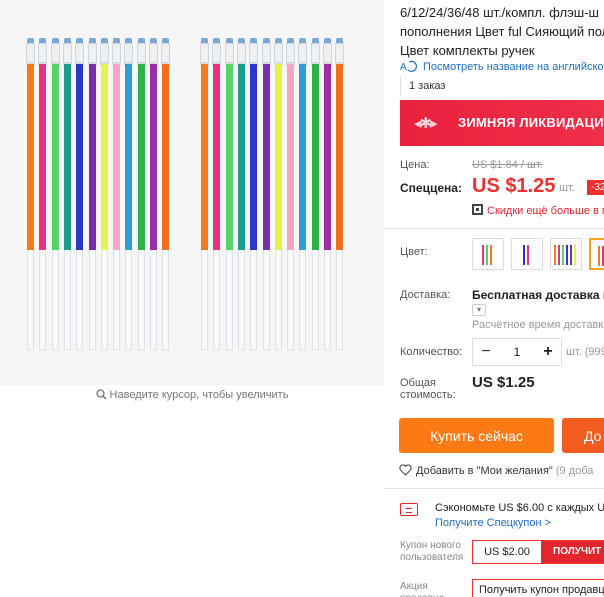 Image resolution: width=604 pixels, height=597 pixels. Describe the element at coordinates (574, 471) in the screenshot. I see `wishlist-count: (9 доба` at that location.